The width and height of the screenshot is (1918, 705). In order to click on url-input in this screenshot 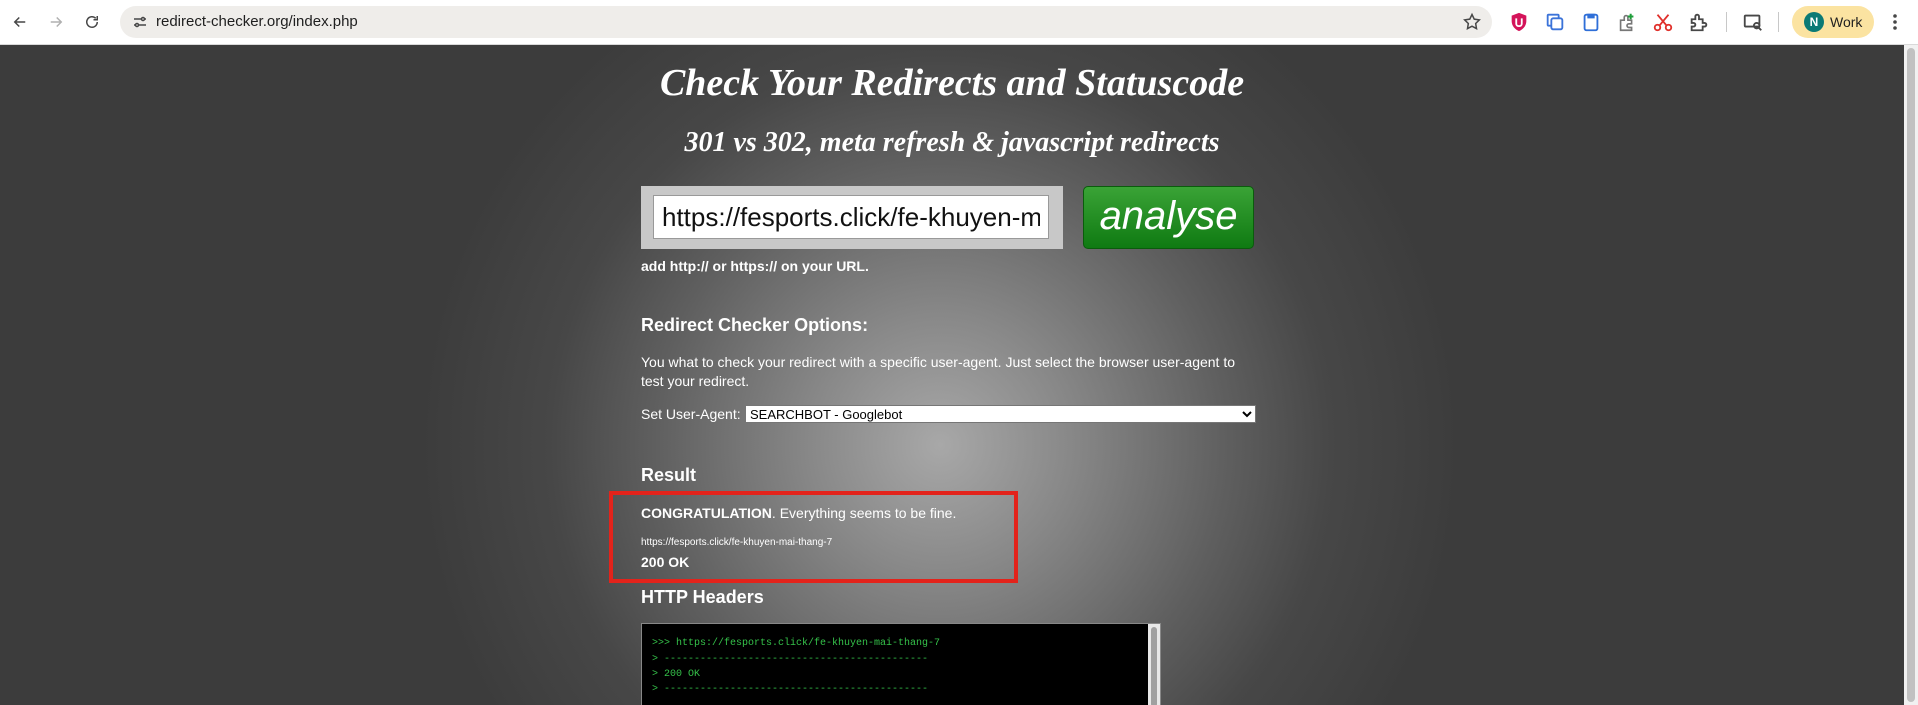, I will do `click(851, 217)`.